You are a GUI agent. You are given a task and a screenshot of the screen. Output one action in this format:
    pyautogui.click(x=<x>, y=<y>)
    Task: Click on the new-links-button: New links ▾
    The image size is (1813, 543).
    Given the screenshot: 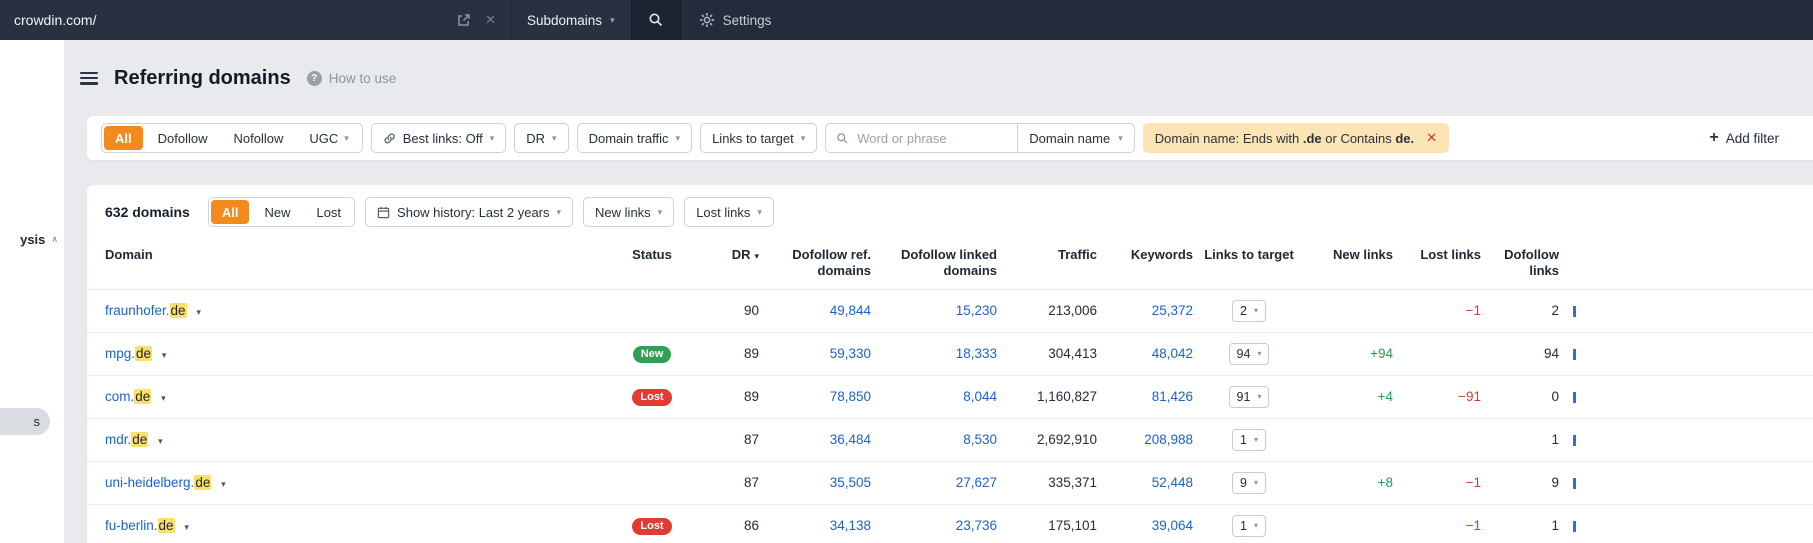 What is the action you would take?
    pyautogui.click(x=629, y=212)
    